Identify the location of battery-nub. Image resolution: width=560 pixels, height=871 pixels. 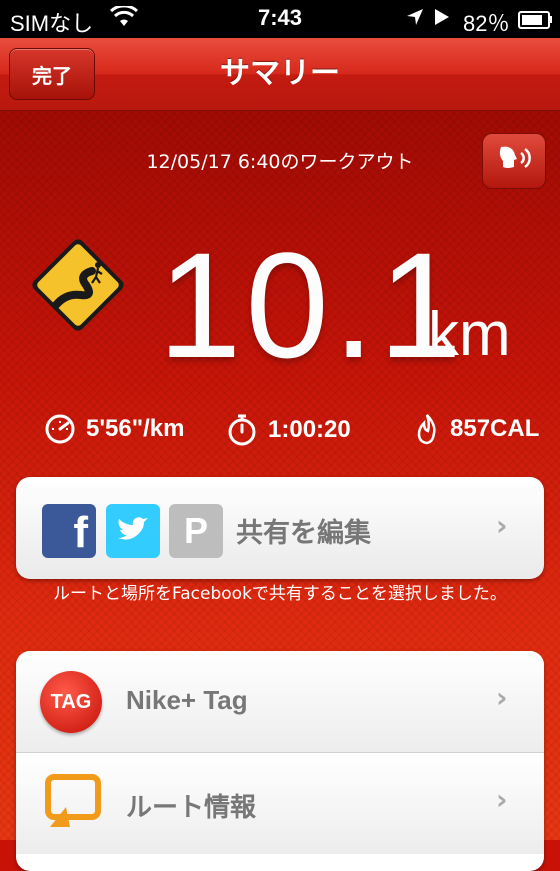
(550, 19).